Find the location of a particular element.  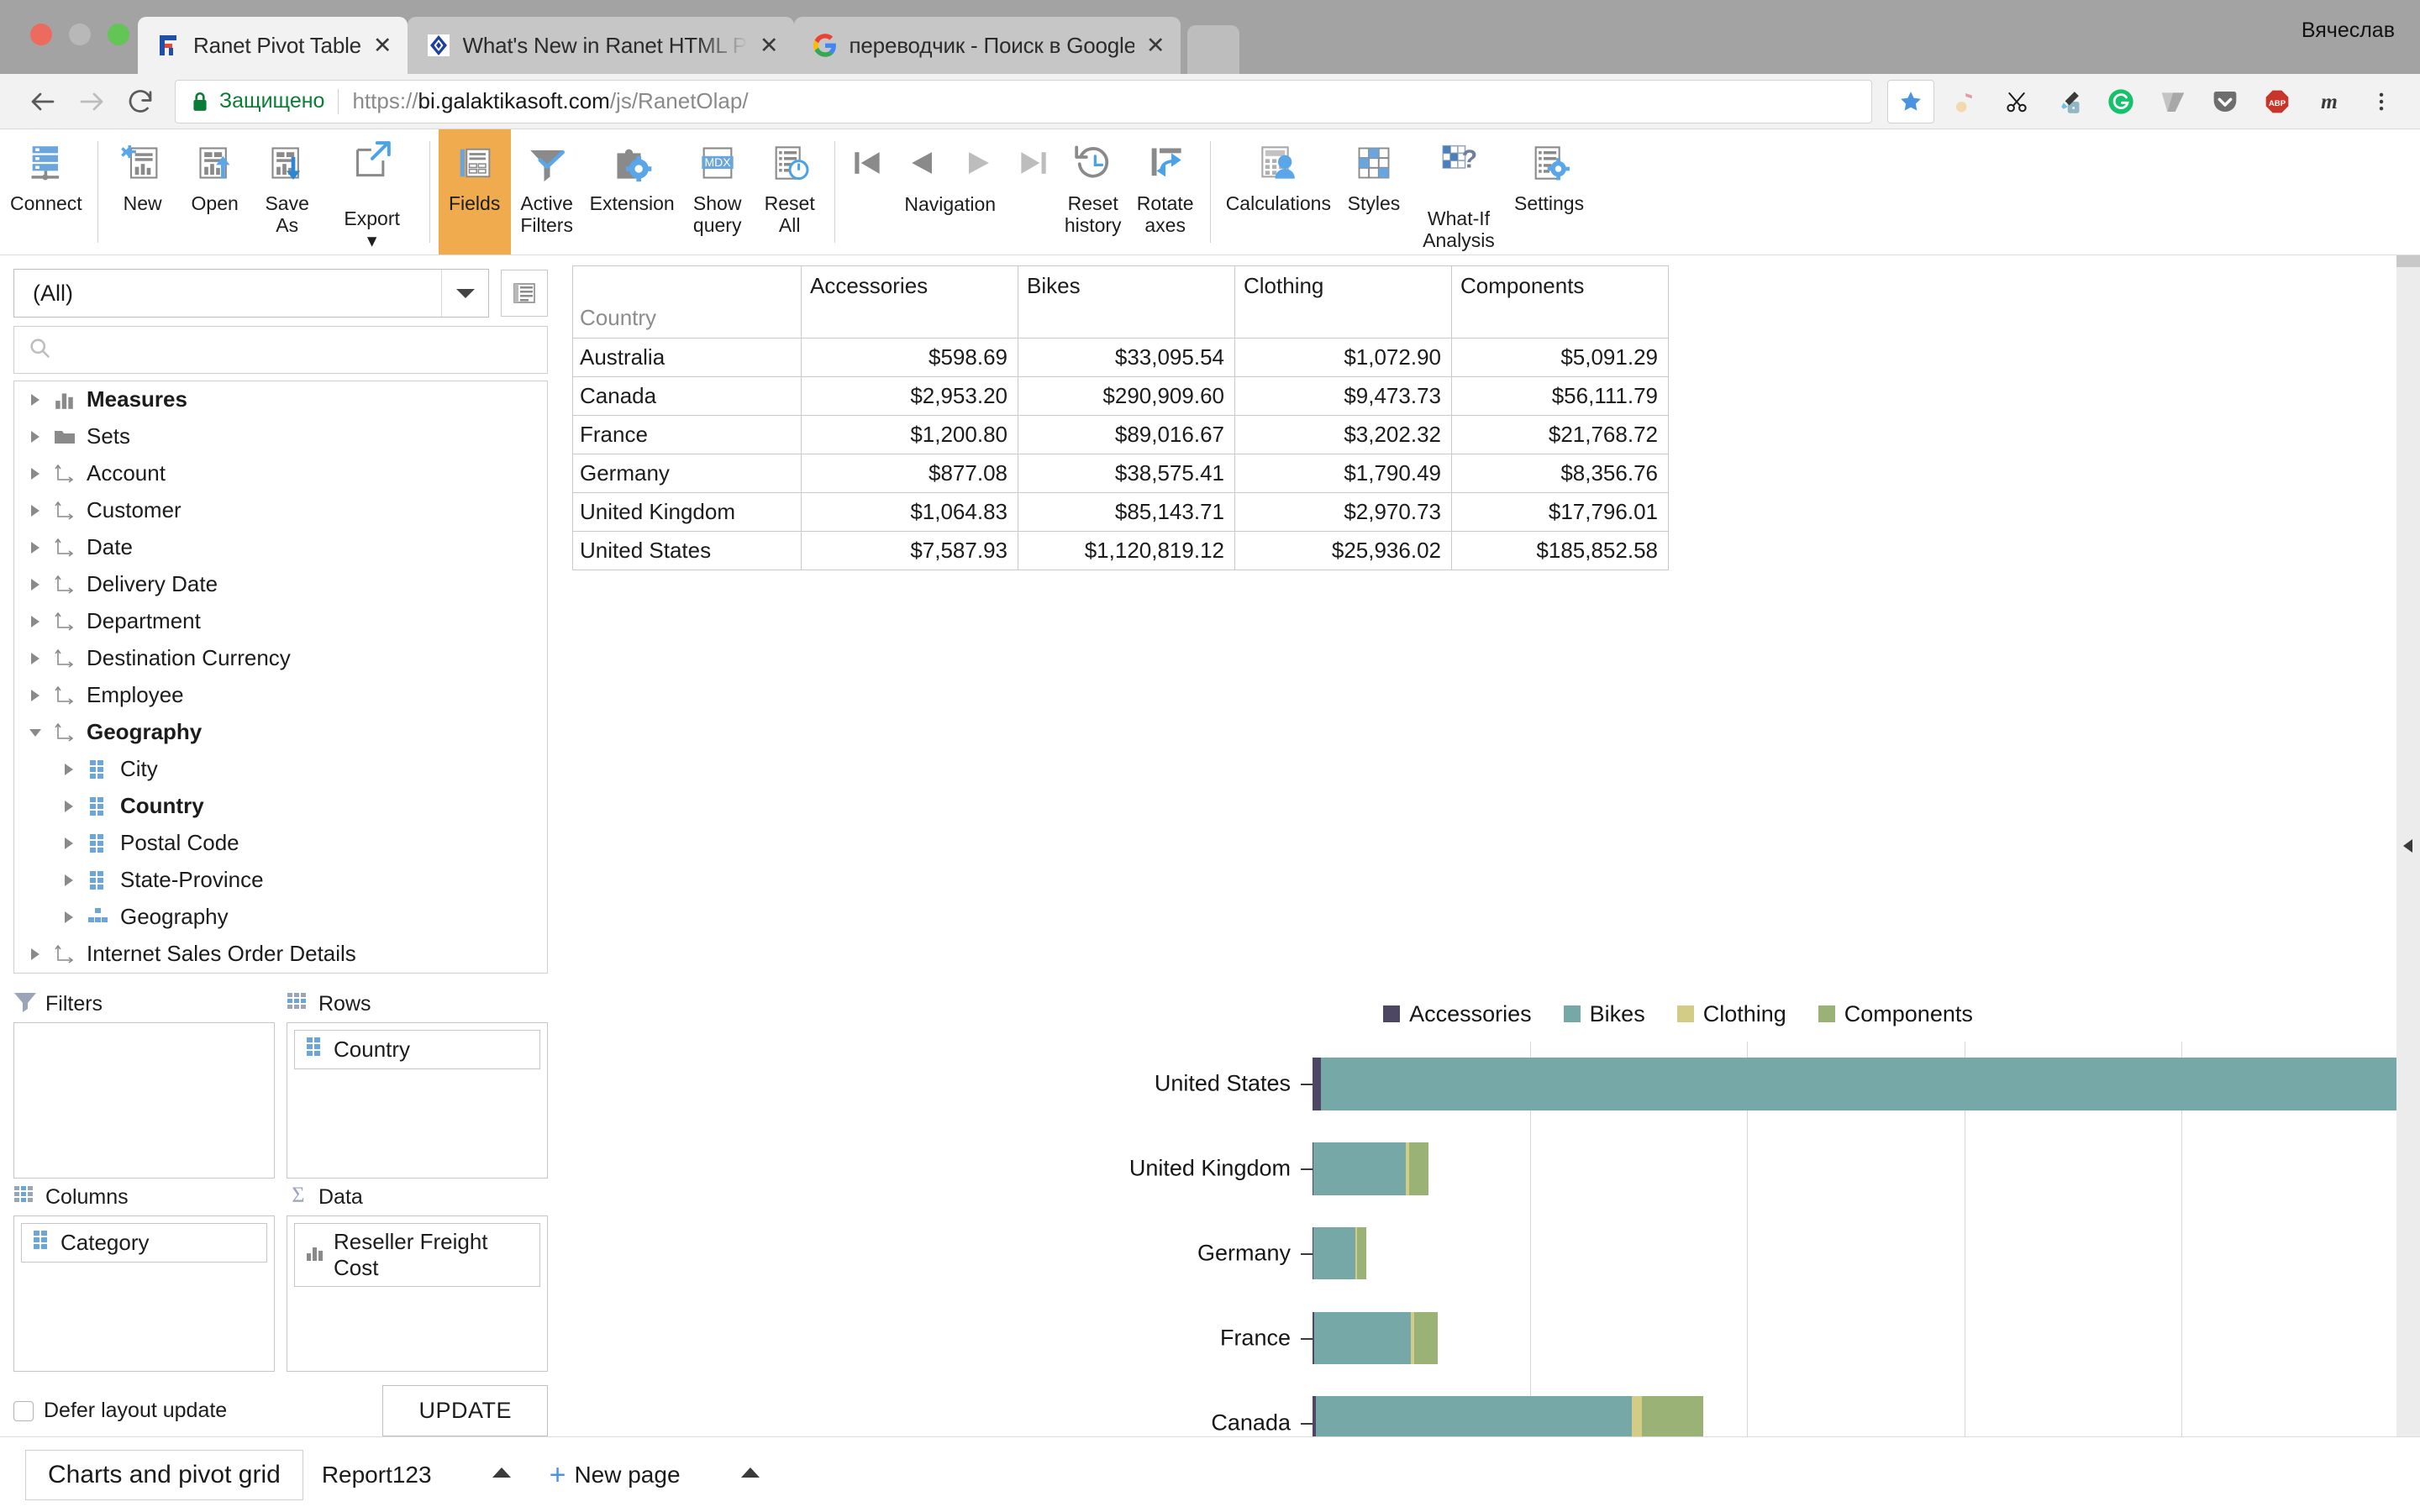

pivot-cell-2-3: $21,768.72 is located at coordinates (1560, 434).